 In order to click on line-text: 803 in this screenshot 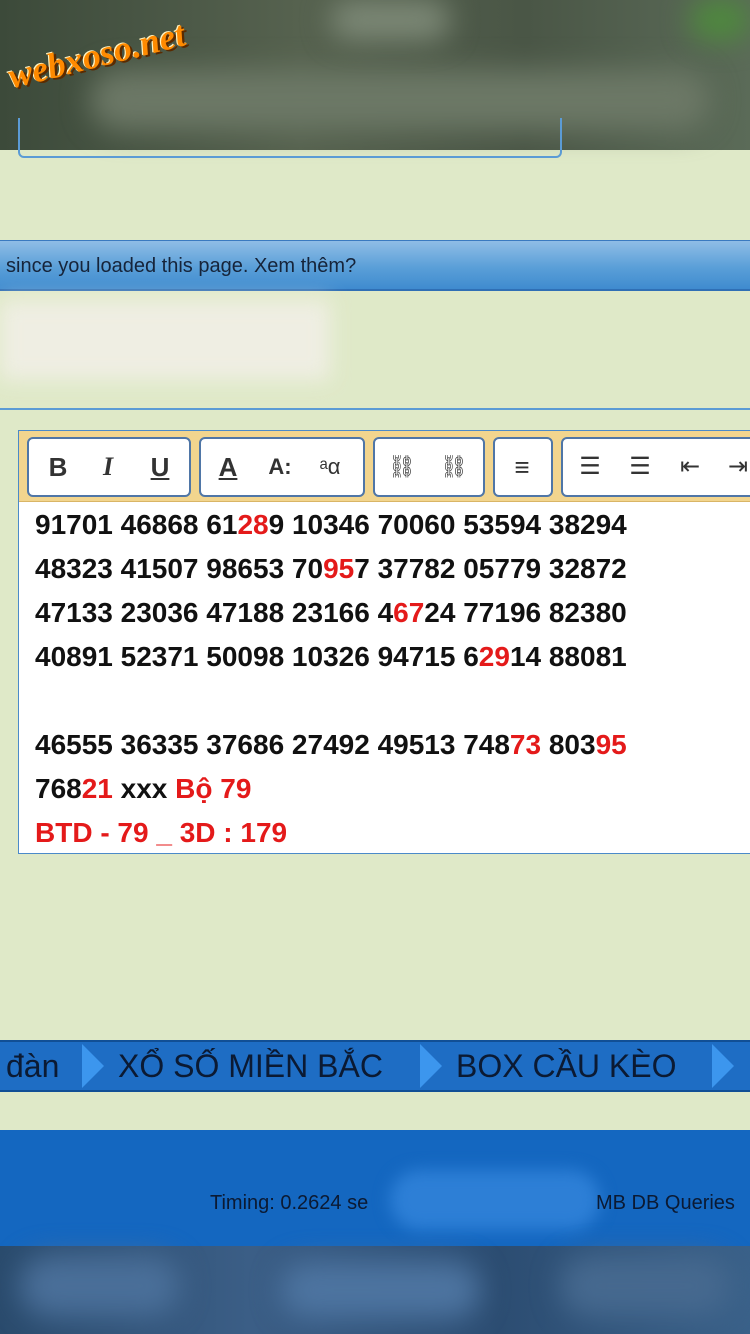, I will do `click(568, 744)`.